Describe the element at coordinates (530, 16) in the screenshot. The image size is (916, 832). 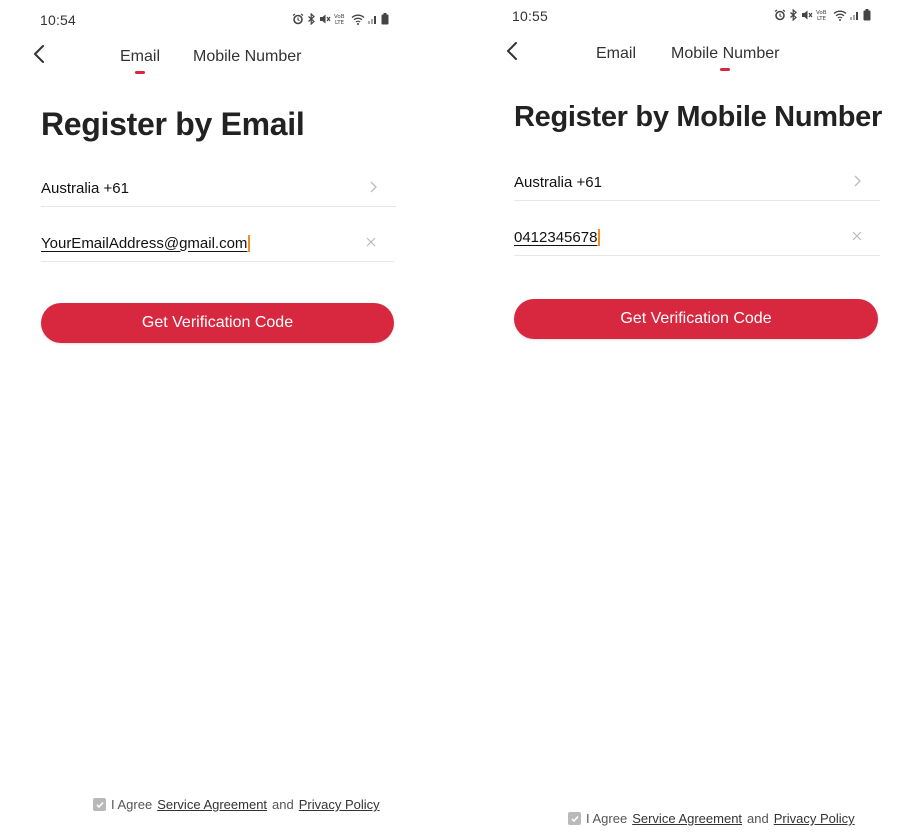
I see `status-time: 10:55` at that location.